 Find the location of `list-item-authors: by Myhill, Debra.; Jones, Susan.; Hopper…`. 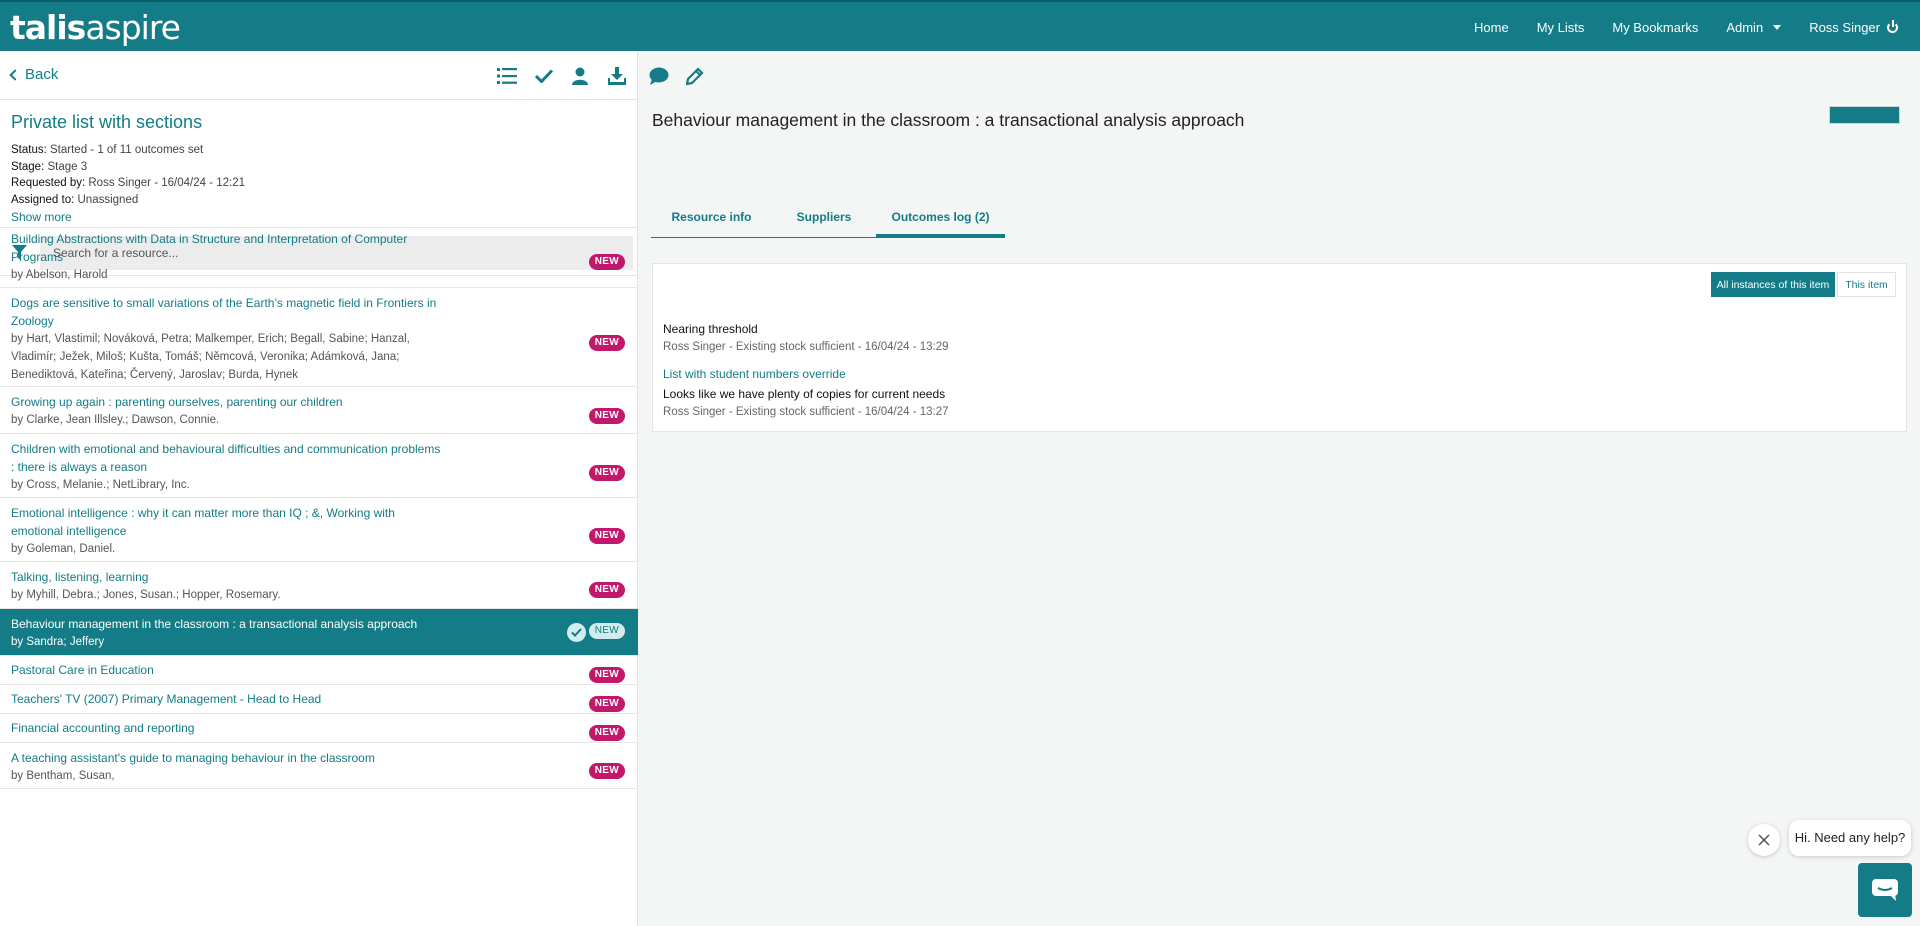

list-item-authors: by Myhill, Debra.; Jones, Susan.; Hopper… is located at coordinates (146, 595).